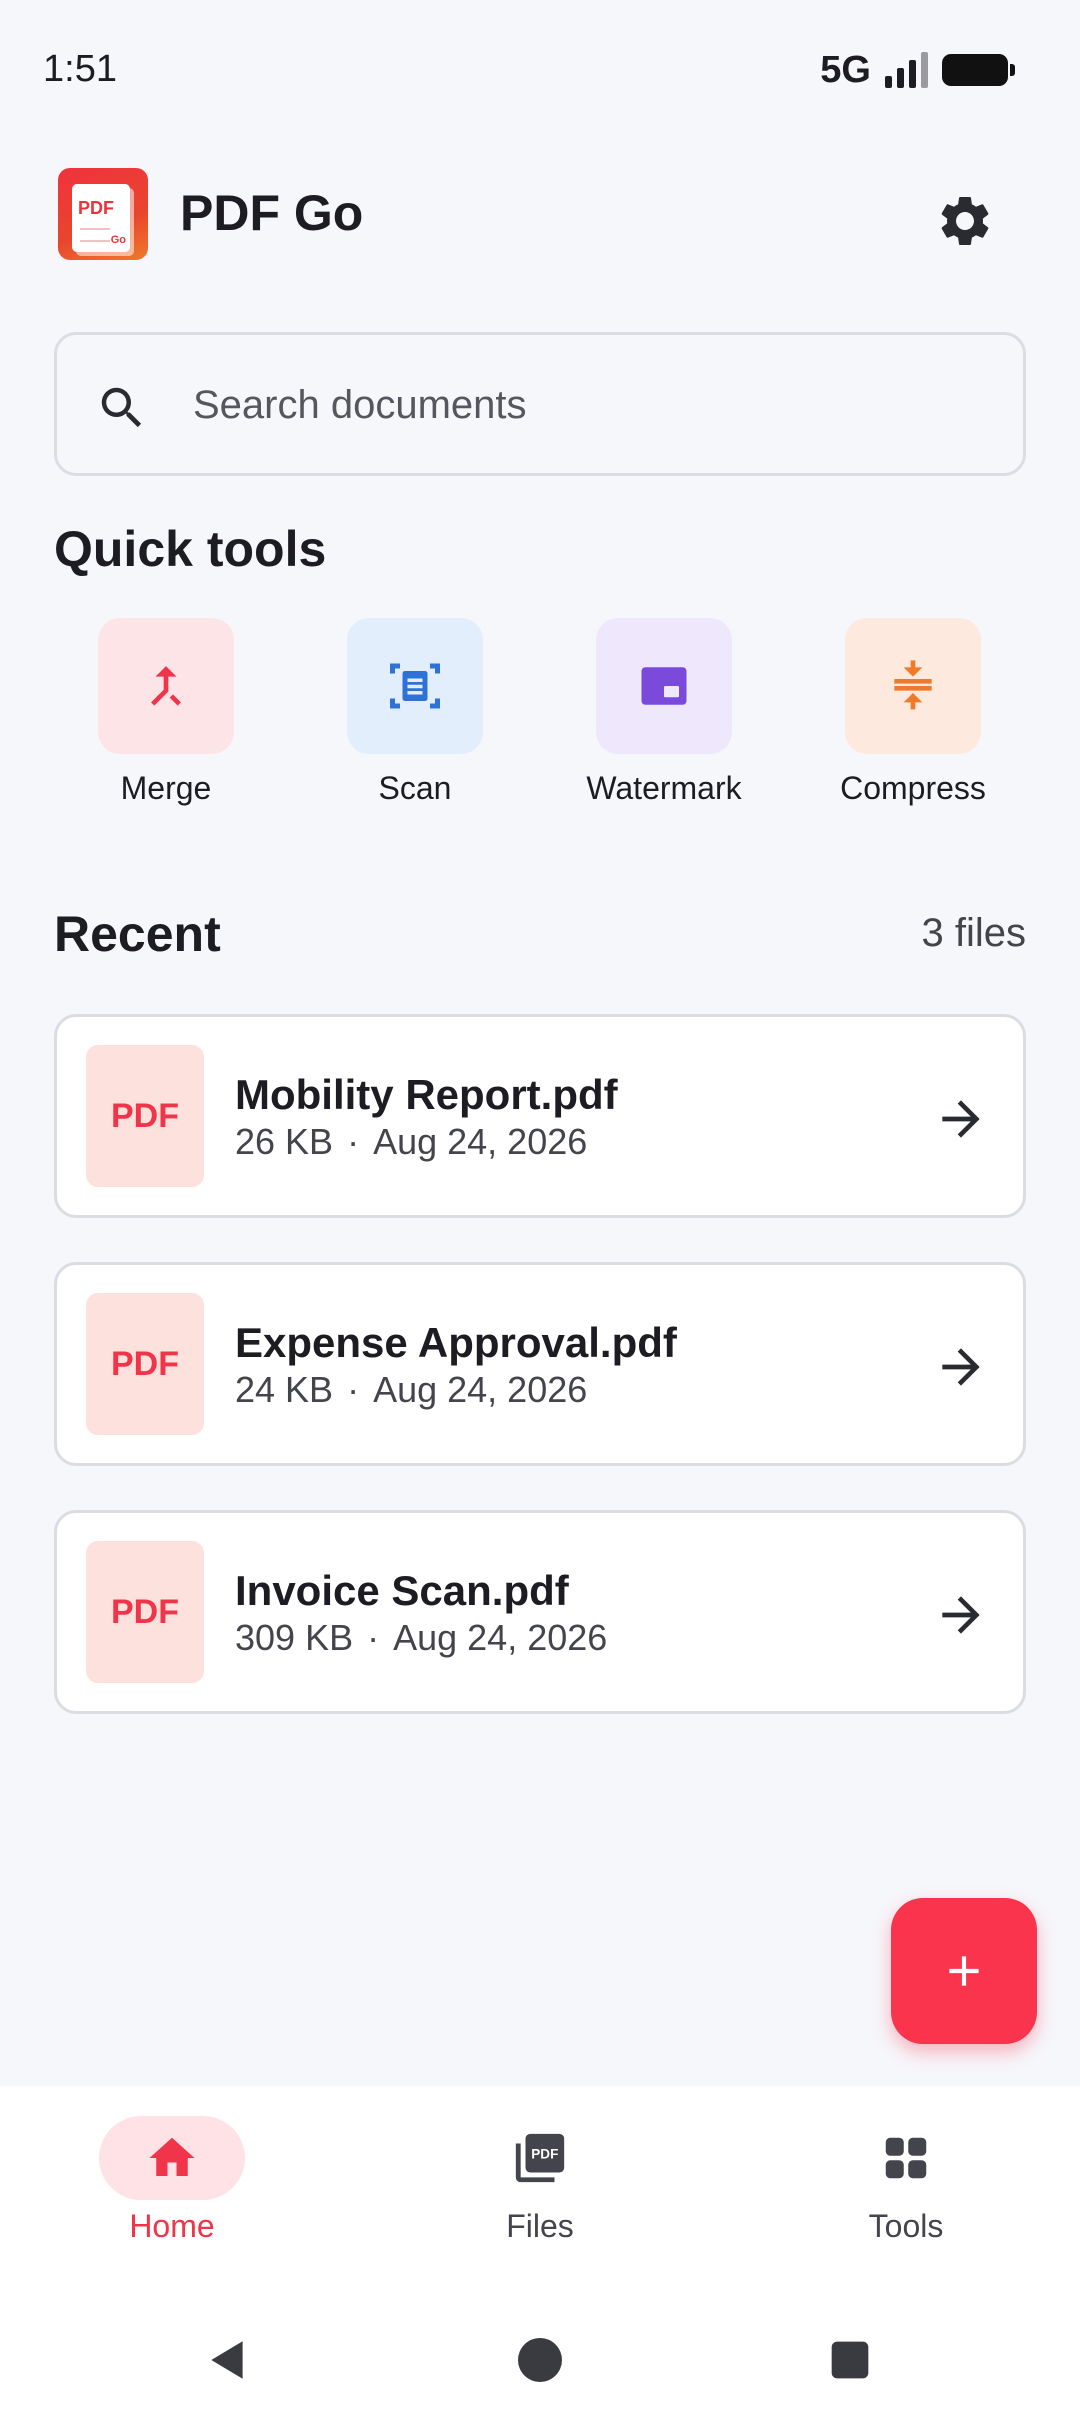 The width and height of the screenshot is (1080, 2424). I want to click on home-circle-icon, so click(540, 2360).